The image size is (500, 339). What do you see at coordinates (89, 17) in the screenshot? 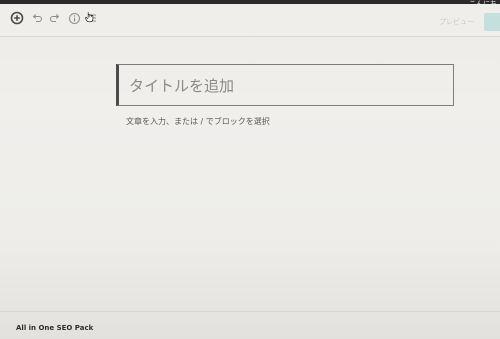
I see `hand-cursor-icon` at bounding box center [89, 17].